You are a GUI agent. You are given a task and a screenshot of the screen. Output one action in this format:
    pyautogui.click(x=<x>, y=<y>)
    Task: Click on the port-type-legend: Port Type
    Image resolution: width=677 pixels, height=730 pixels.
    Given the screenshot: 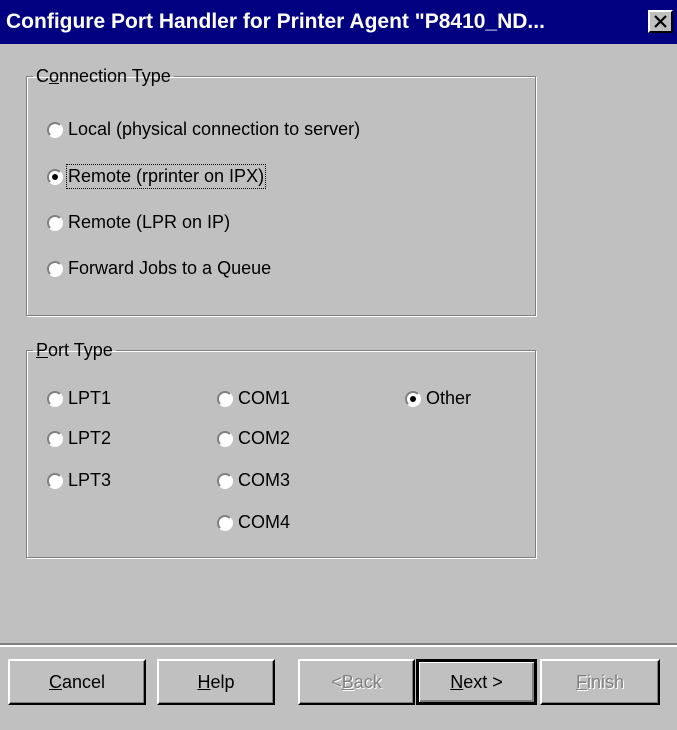 What is the action you would take?
    pyautogui.click(x=74, y=350)
    